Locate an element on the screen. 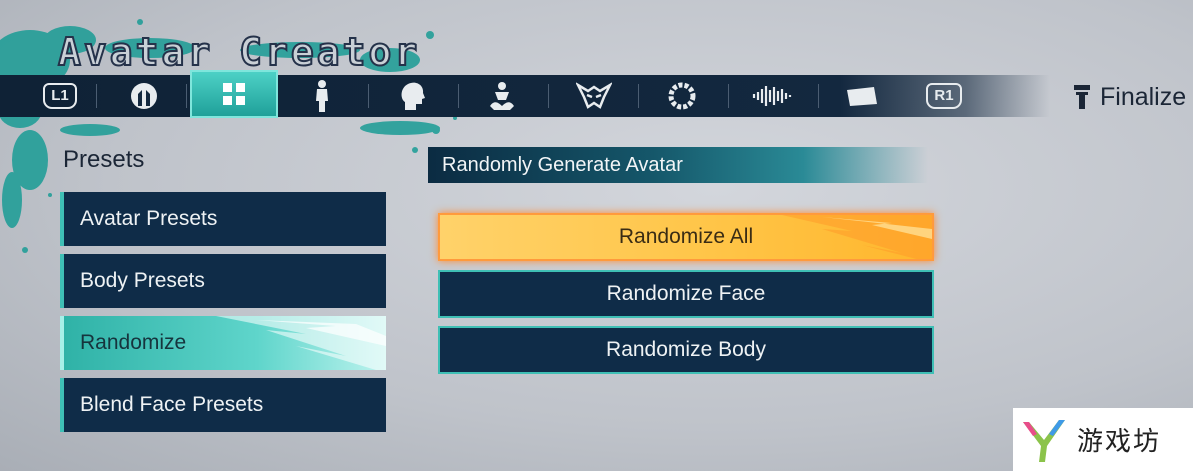 This screenshot has height=471, width=1193. voice-wave-icon is located at coordinates (772, 96).